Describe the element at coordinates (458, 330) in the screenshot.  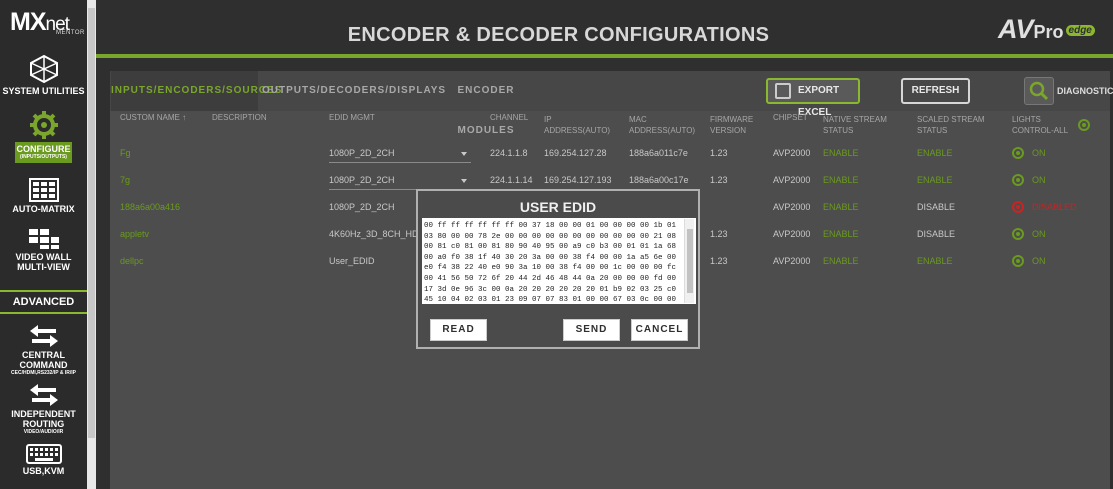
I see `read-button: READ` at that location.